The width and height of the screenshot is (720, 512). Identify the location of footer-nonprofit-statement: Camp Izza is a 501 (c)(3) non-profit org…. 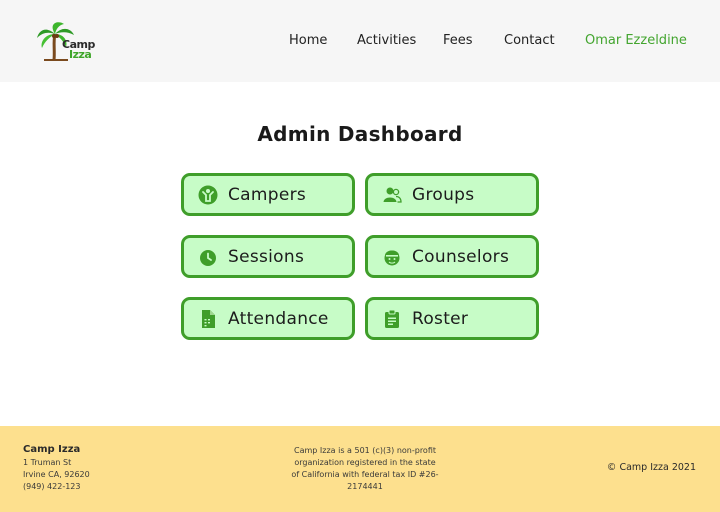
(365, 468).